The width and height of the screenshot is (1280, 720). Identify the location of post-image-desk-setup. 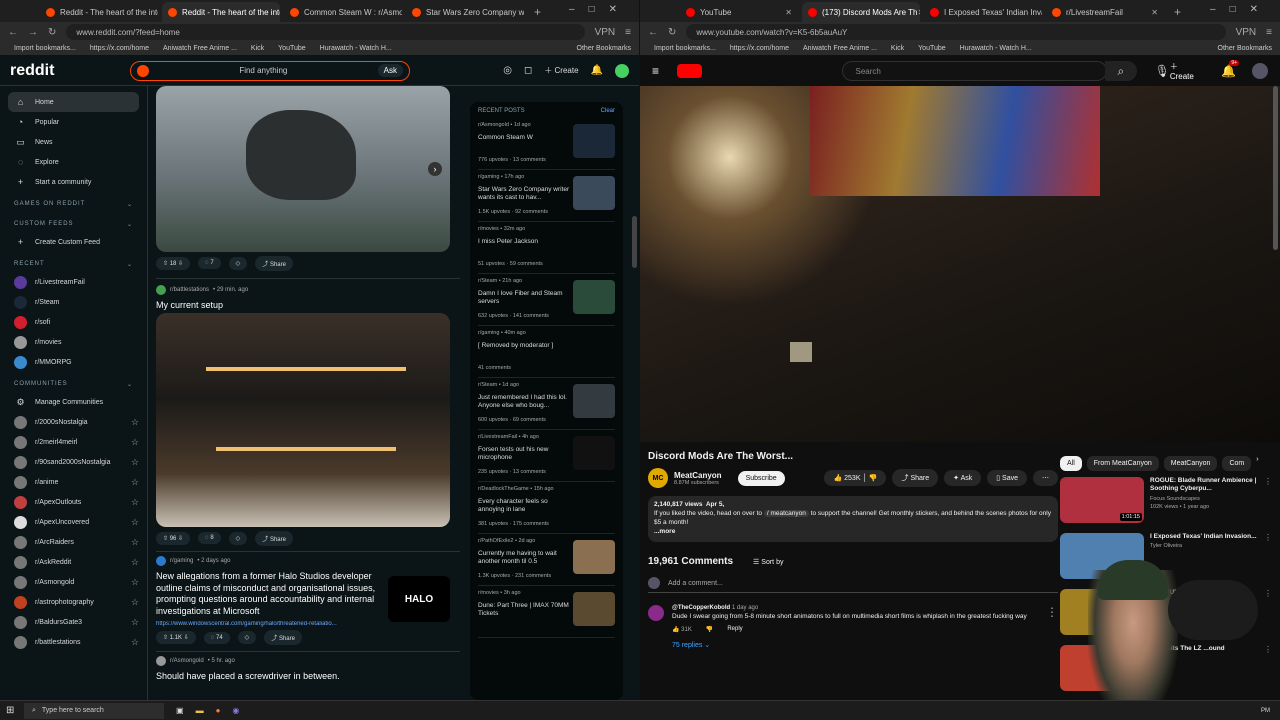
(303, 420).